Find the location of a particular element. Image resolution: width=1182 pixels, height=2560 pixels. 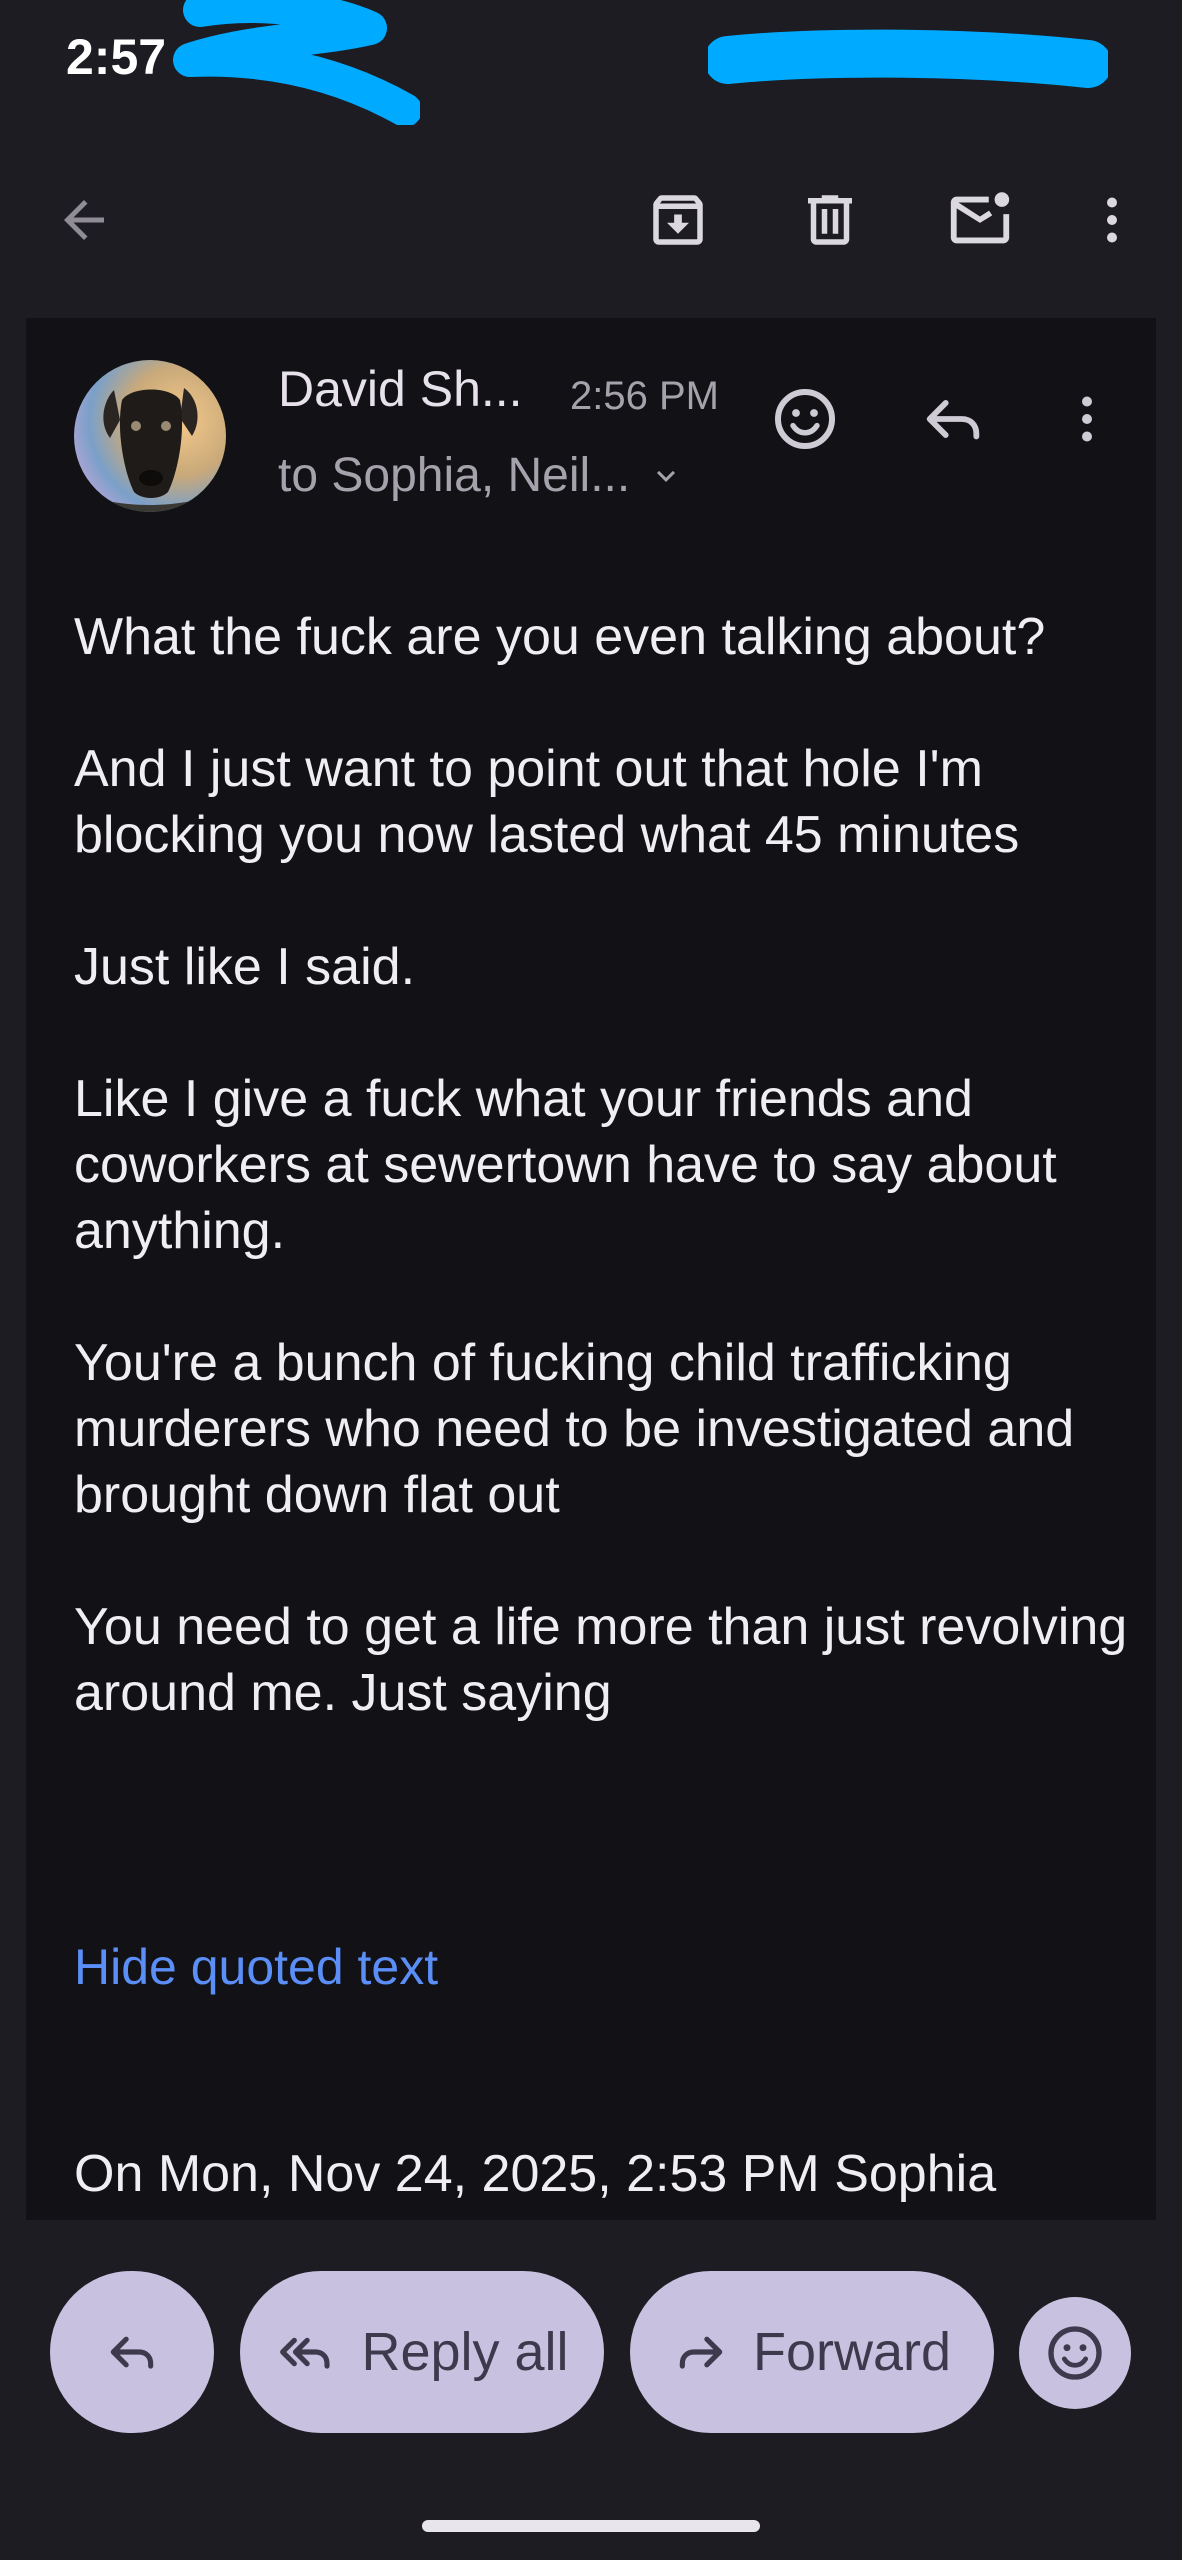

delete-button is located at coordinates (830, 220).